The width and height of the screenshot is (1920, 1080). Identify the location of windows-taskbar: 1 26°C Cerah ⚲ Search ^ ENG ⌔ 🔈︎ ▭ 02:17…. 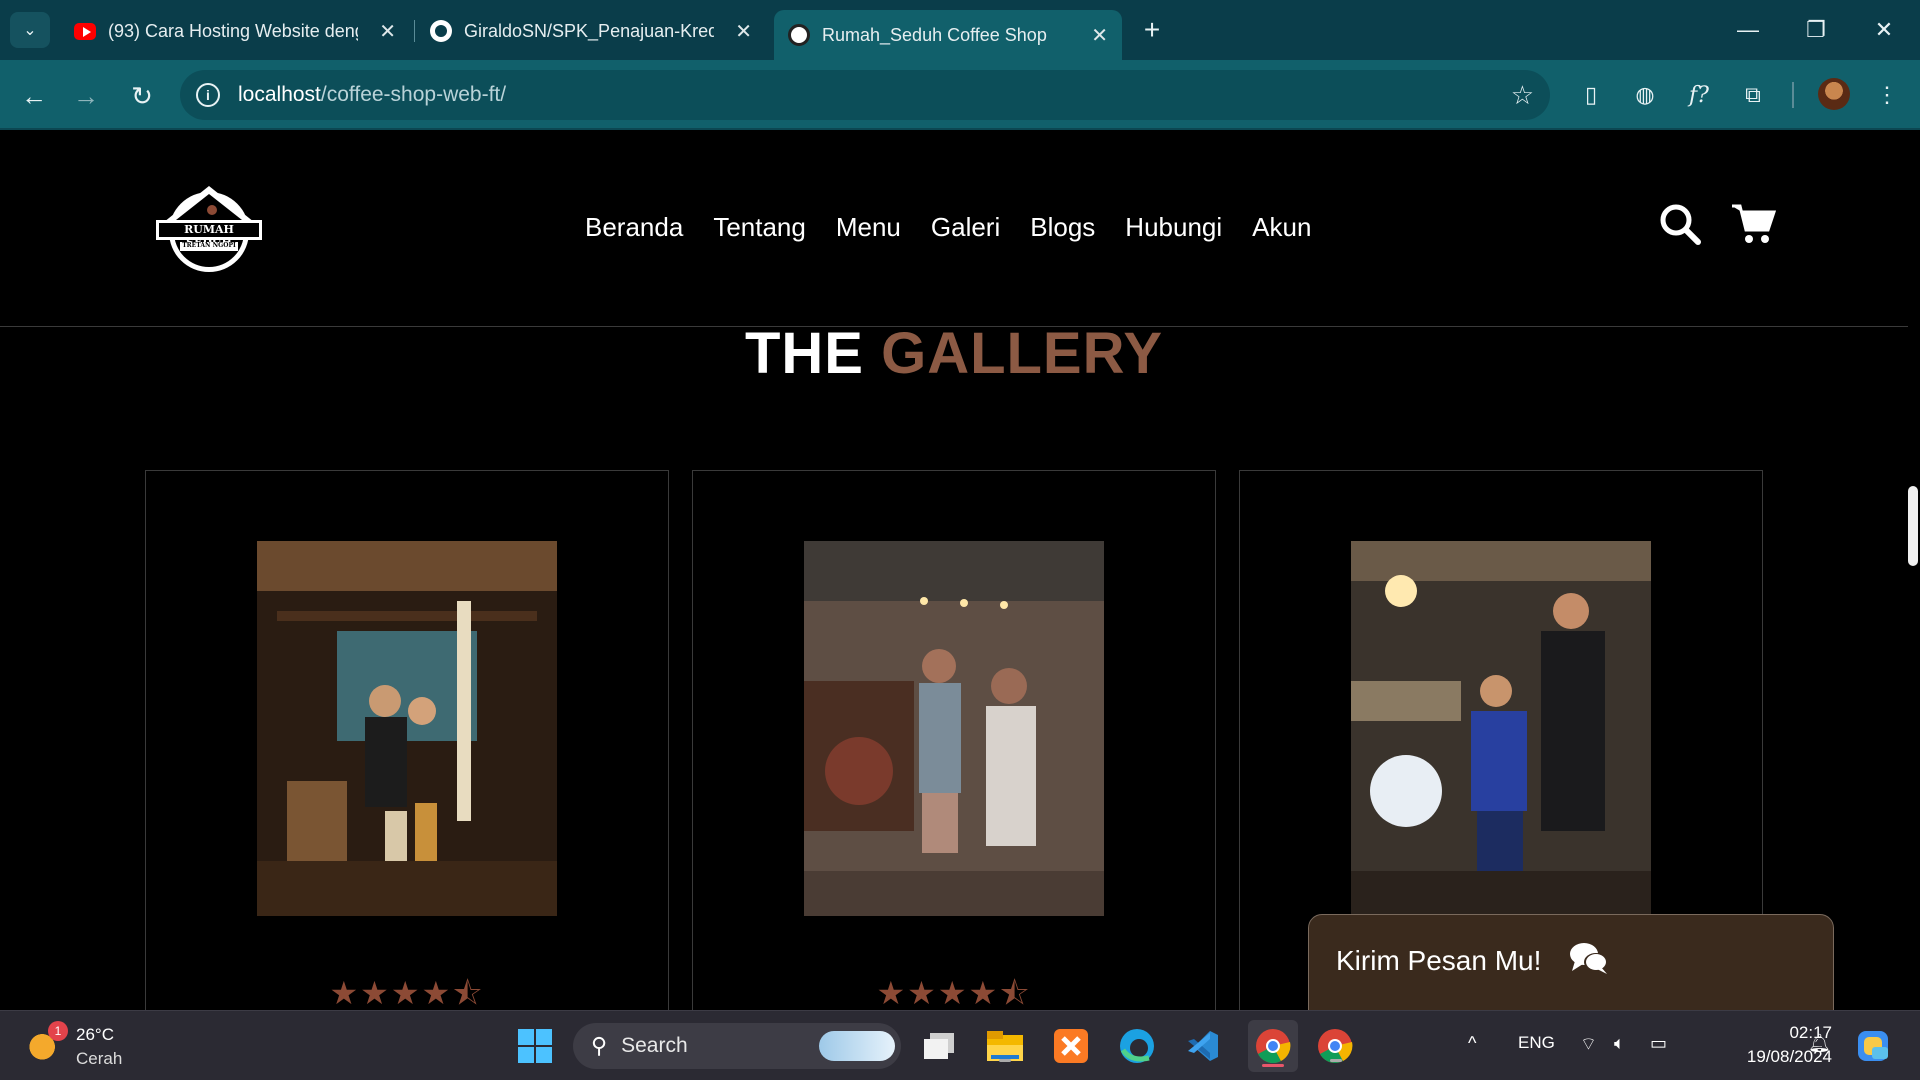
(960, 1045).